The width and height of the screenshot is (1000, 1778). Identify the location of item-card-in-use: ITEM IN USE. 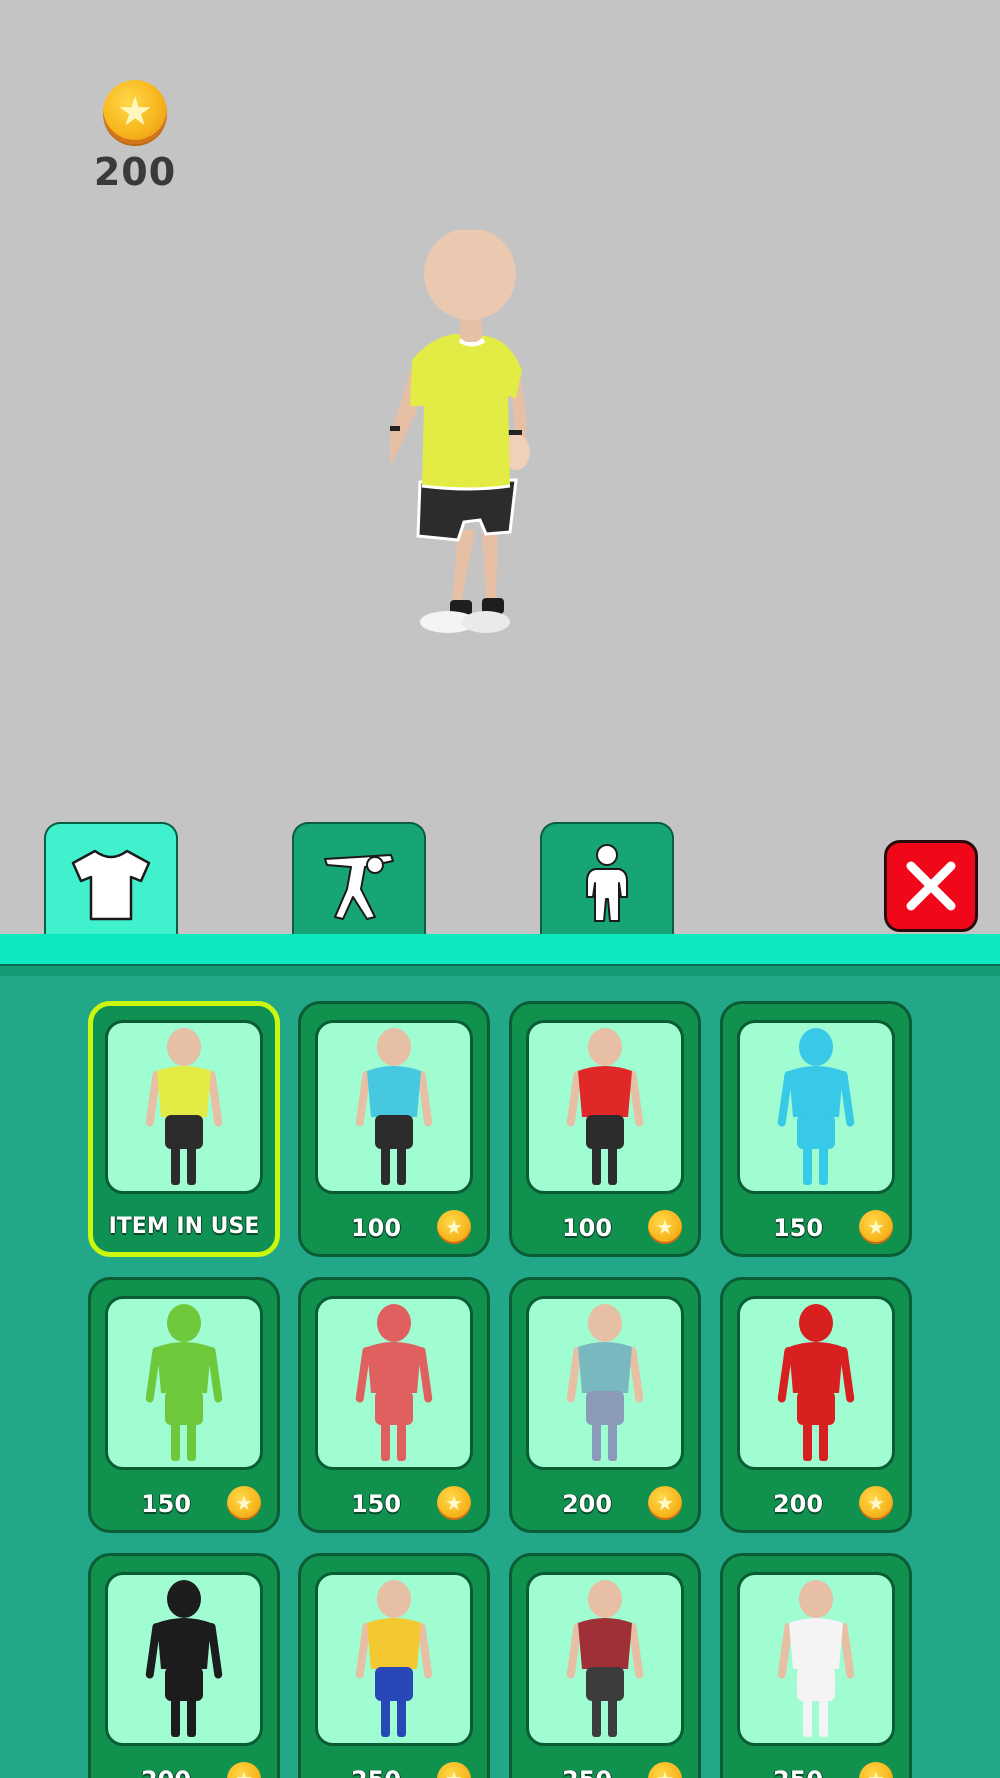
(184, 1129).